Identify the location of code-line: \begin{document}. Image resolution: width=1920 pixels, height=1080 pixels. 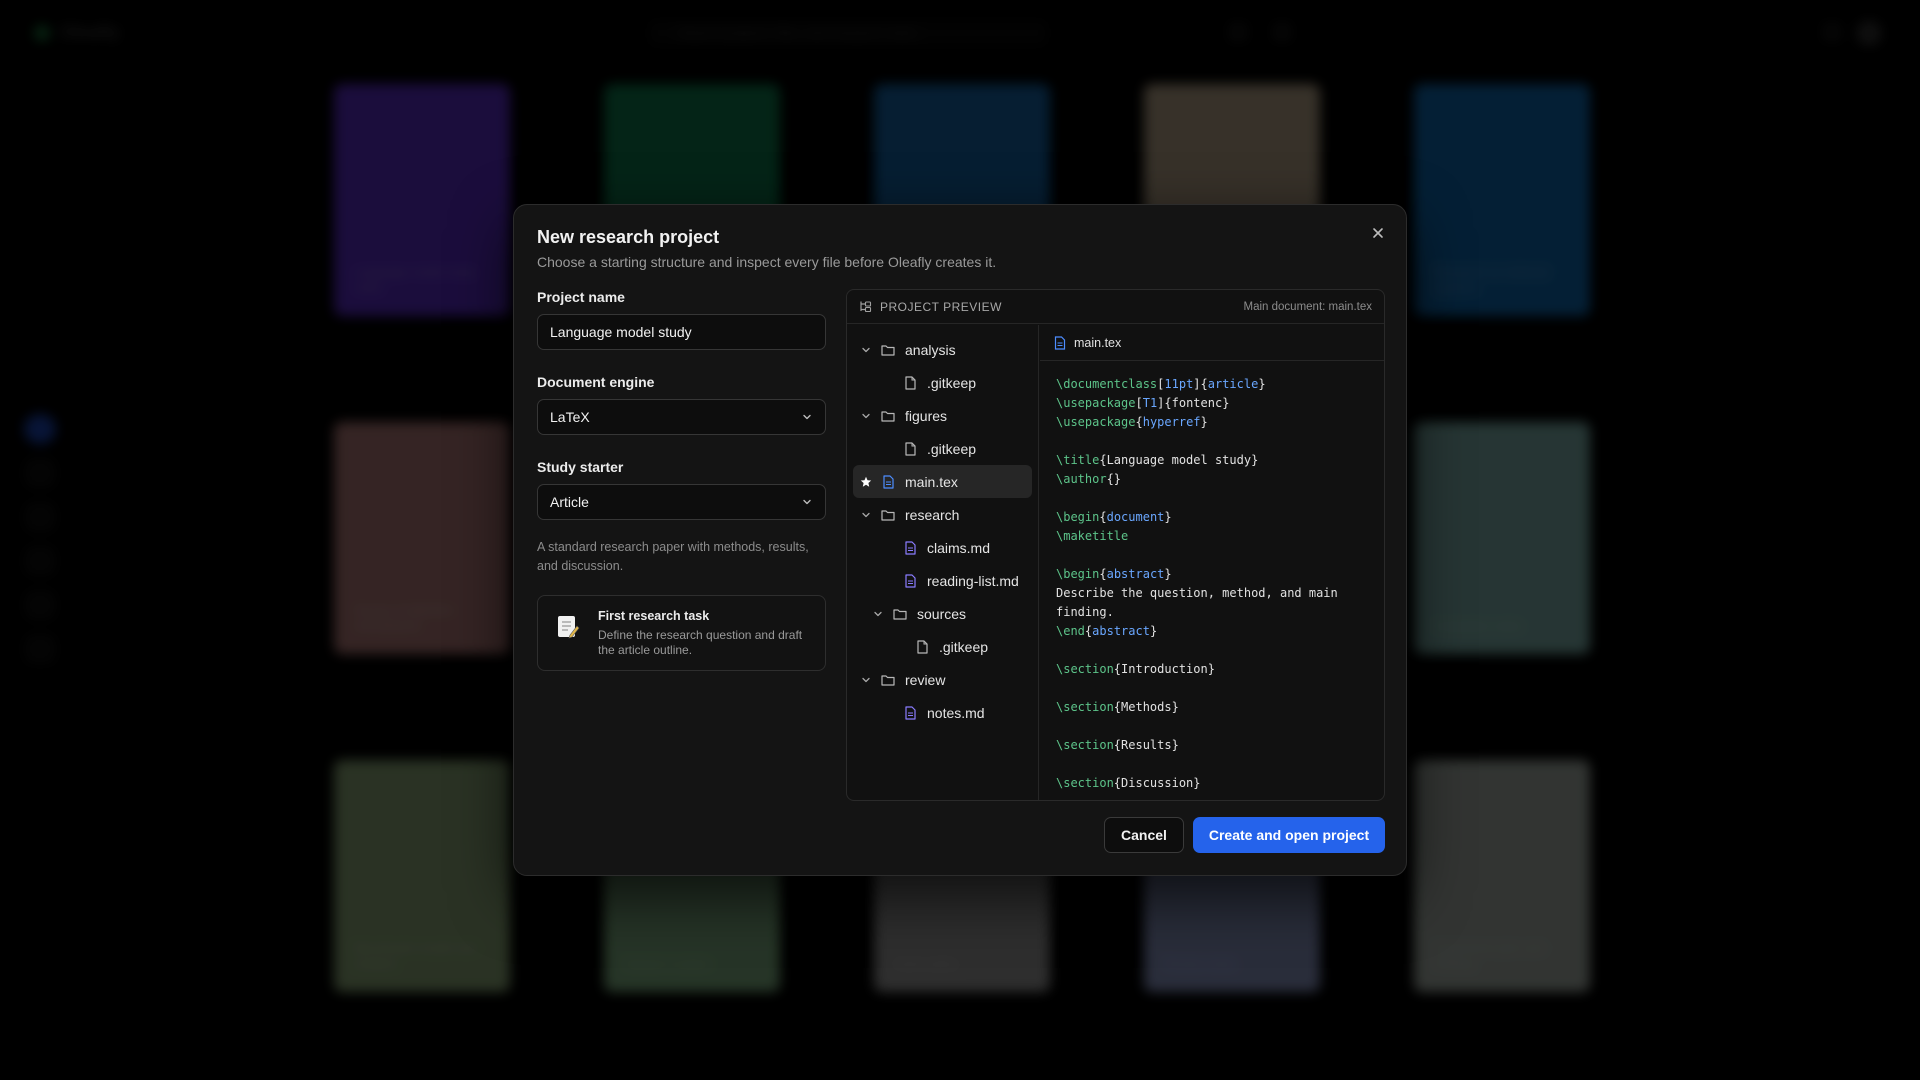
(1220, 517).